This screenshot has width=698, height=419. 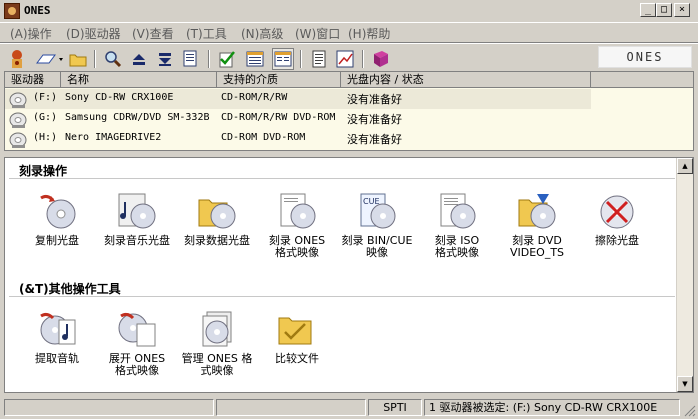 I want to click on app-icon, so click(x=12, y=11).